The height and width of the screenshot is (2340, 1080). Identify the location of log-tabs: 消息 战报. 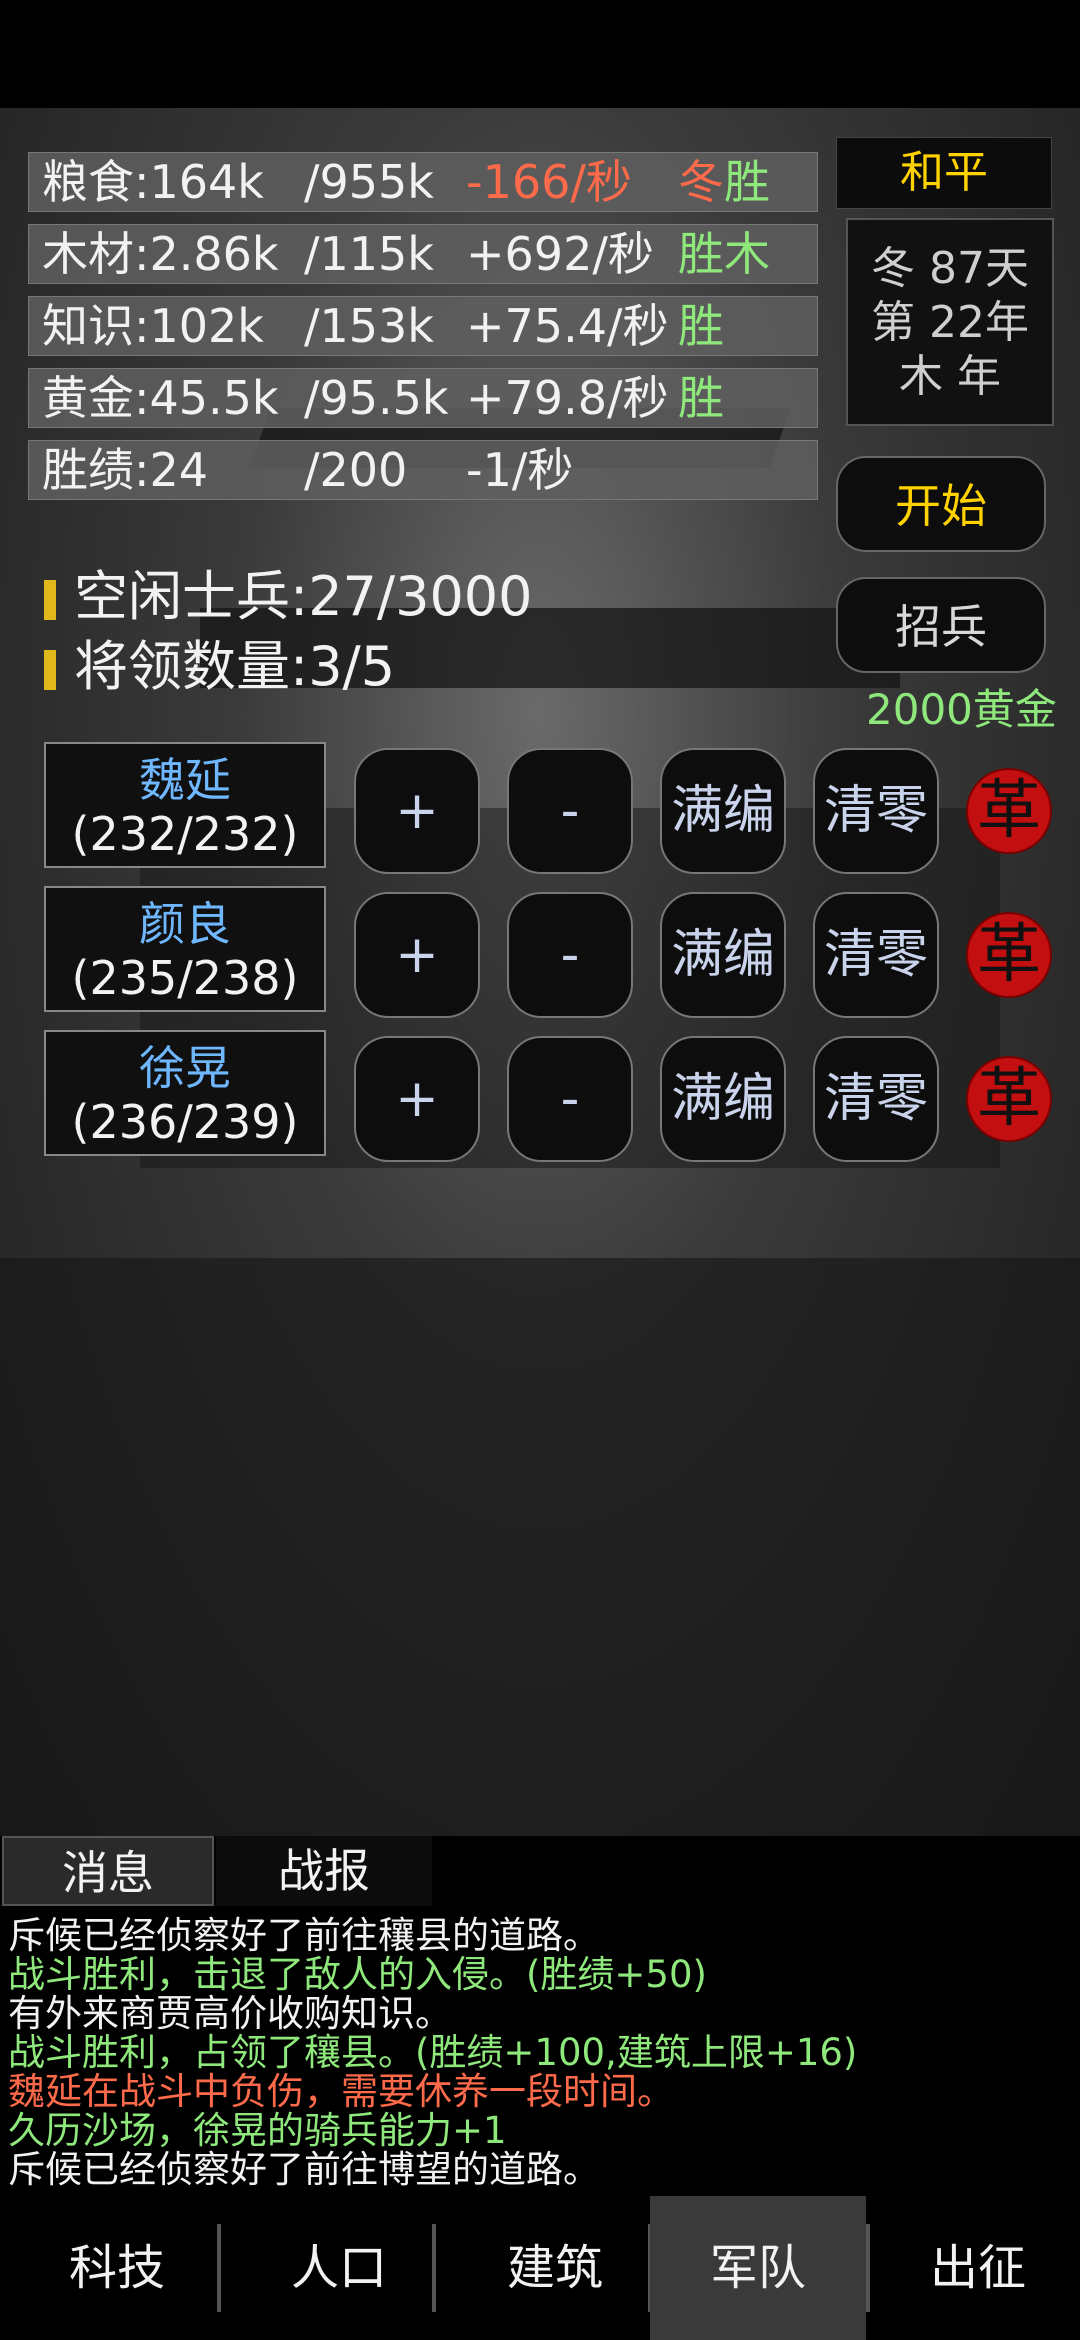
(540, 1871).